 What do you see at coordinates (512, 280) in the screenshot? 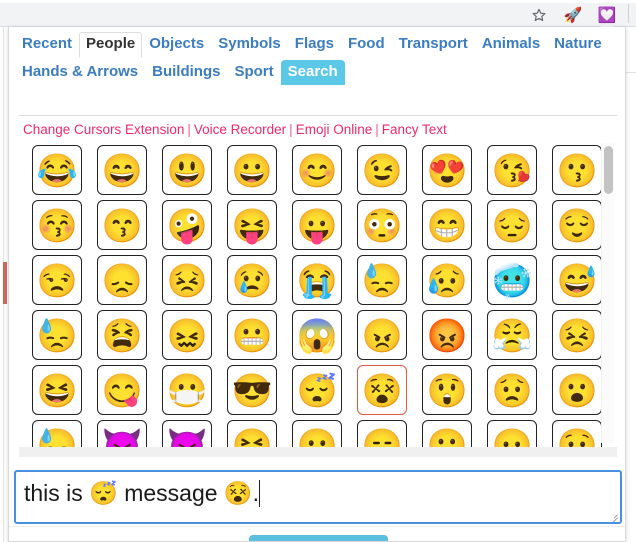
I see `emoji-cell: 🥶` at bounding box center [512, 280].